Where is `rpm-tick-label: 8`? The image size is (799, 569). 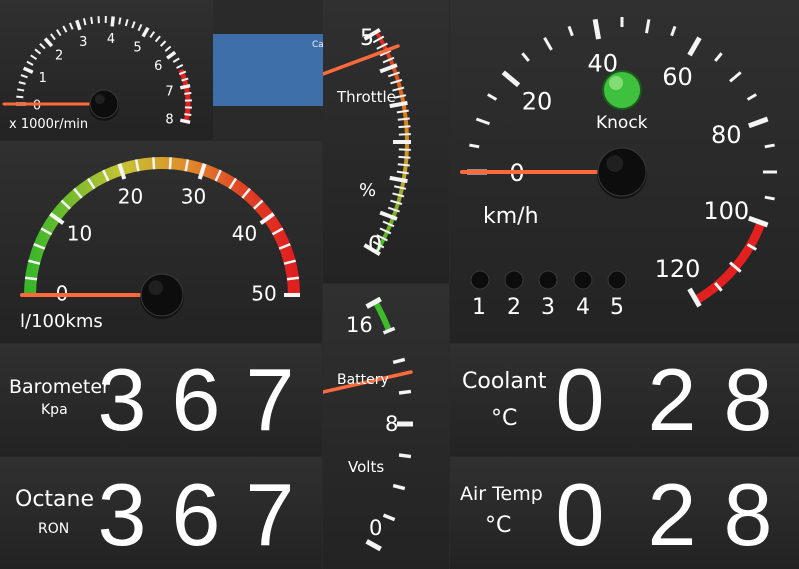
rpm-tick-label: 8 is located at coordinates (169, 119).